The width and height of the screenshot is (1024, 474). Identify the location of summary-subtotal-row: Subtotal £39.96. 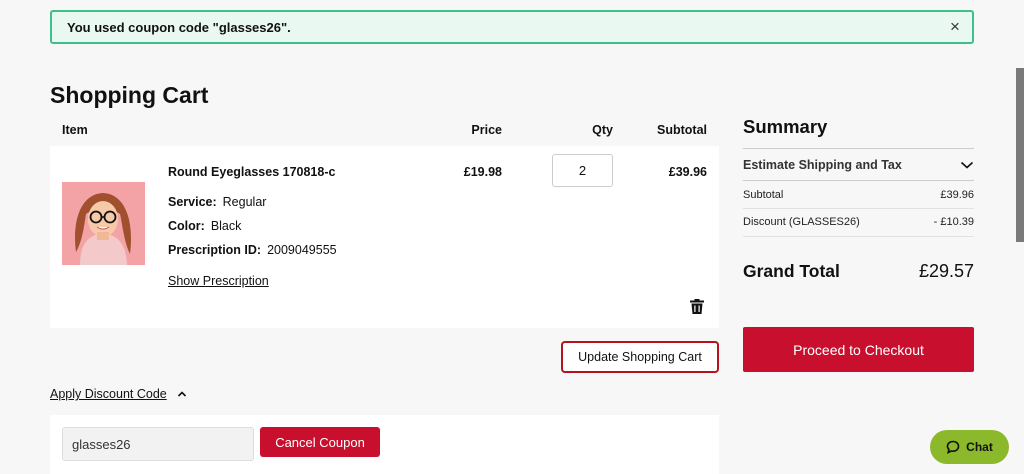
(858, 195).